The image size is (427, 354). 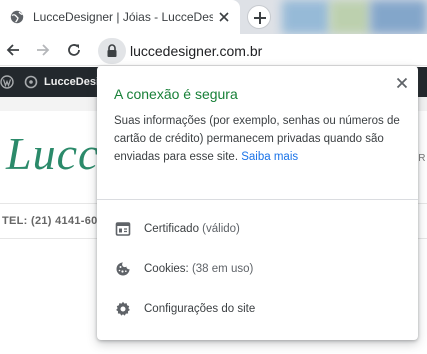 I want to click on tab-strip: LucceDesigner | Jóias - LucceDesigner, so click(x=213, y=17).